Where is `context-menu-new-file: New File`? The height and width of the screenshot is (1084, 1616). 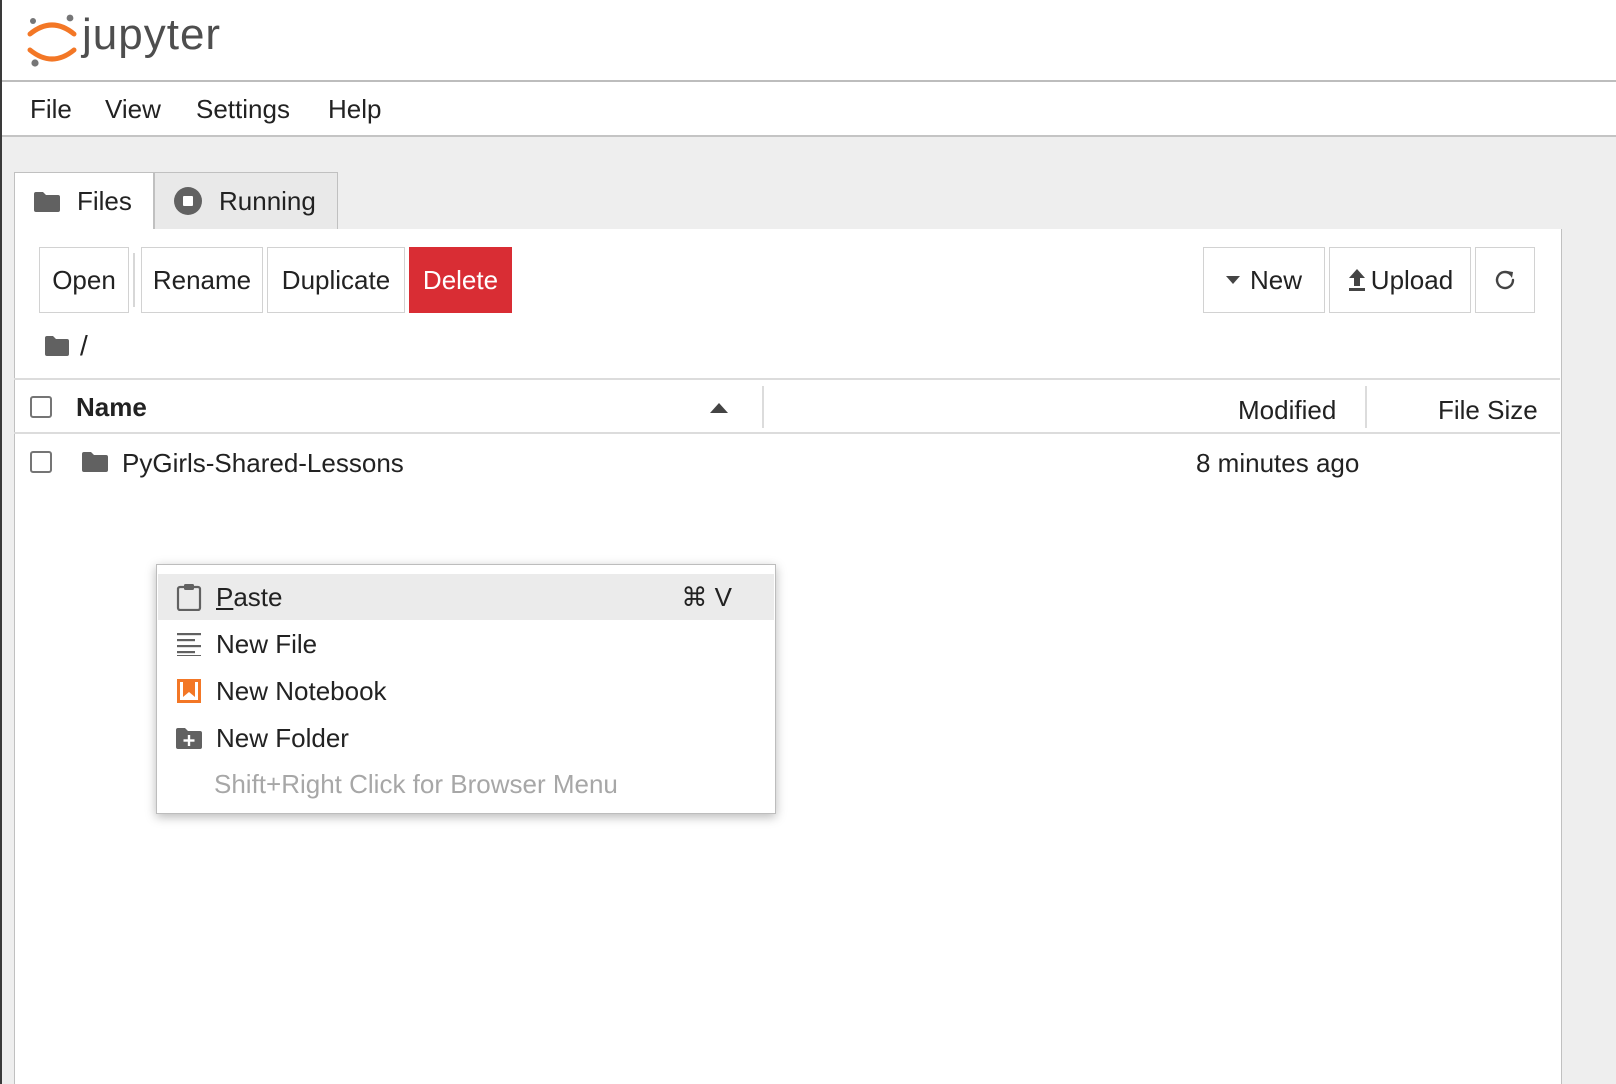
context-menu-new-file: New File is located at coordinates (466, 644).